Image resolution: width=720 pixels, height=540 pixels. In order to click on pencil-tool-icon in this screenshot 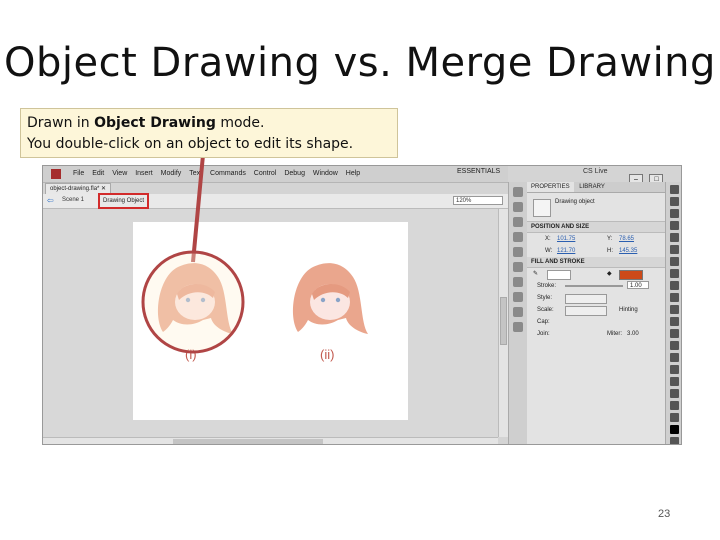, I will do `click(674, 297)`.